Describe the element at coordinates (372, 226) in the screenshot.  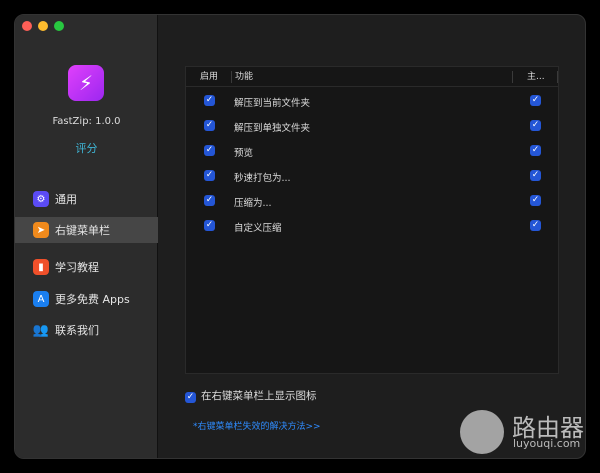
I see `table-row: ✓ 自定义压缩 ✓` at that location.